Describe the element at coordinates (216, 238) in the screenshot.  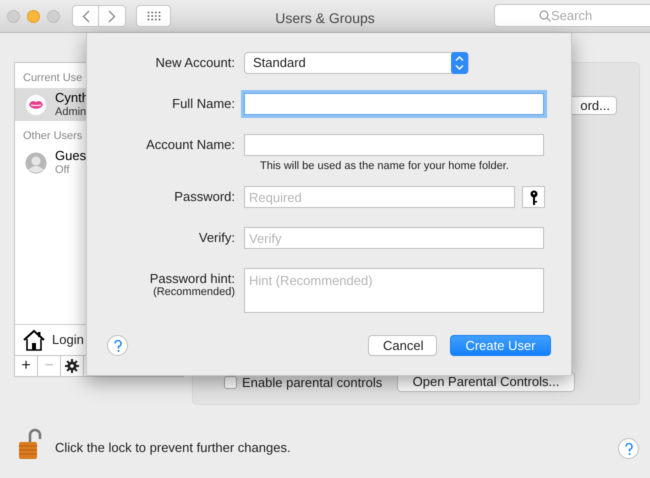
I see `field-label: Verify:` at that location.